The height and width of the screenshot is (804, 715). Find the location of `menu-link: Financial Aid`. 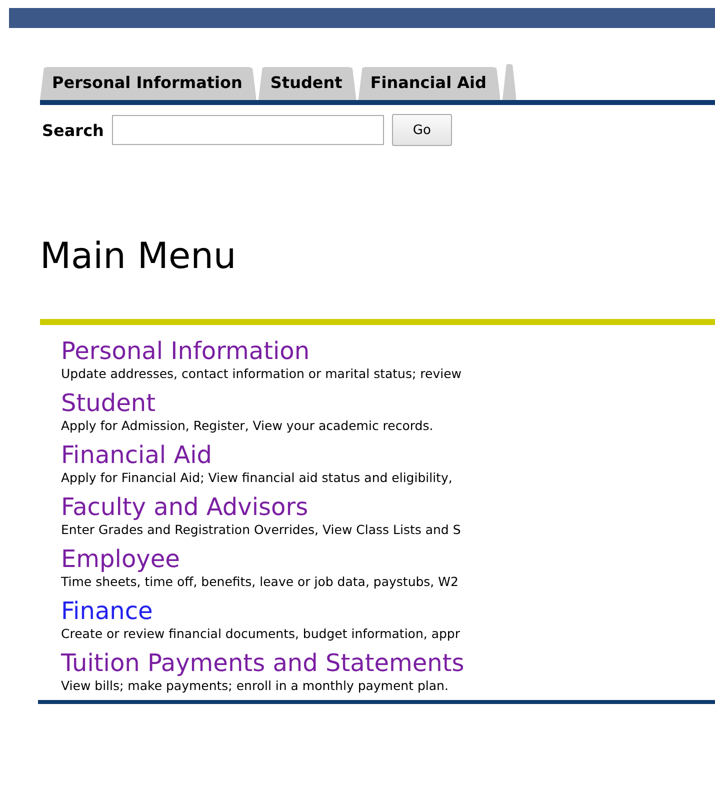

menu-link: Financial Aid is located at coordinates (136, 455).